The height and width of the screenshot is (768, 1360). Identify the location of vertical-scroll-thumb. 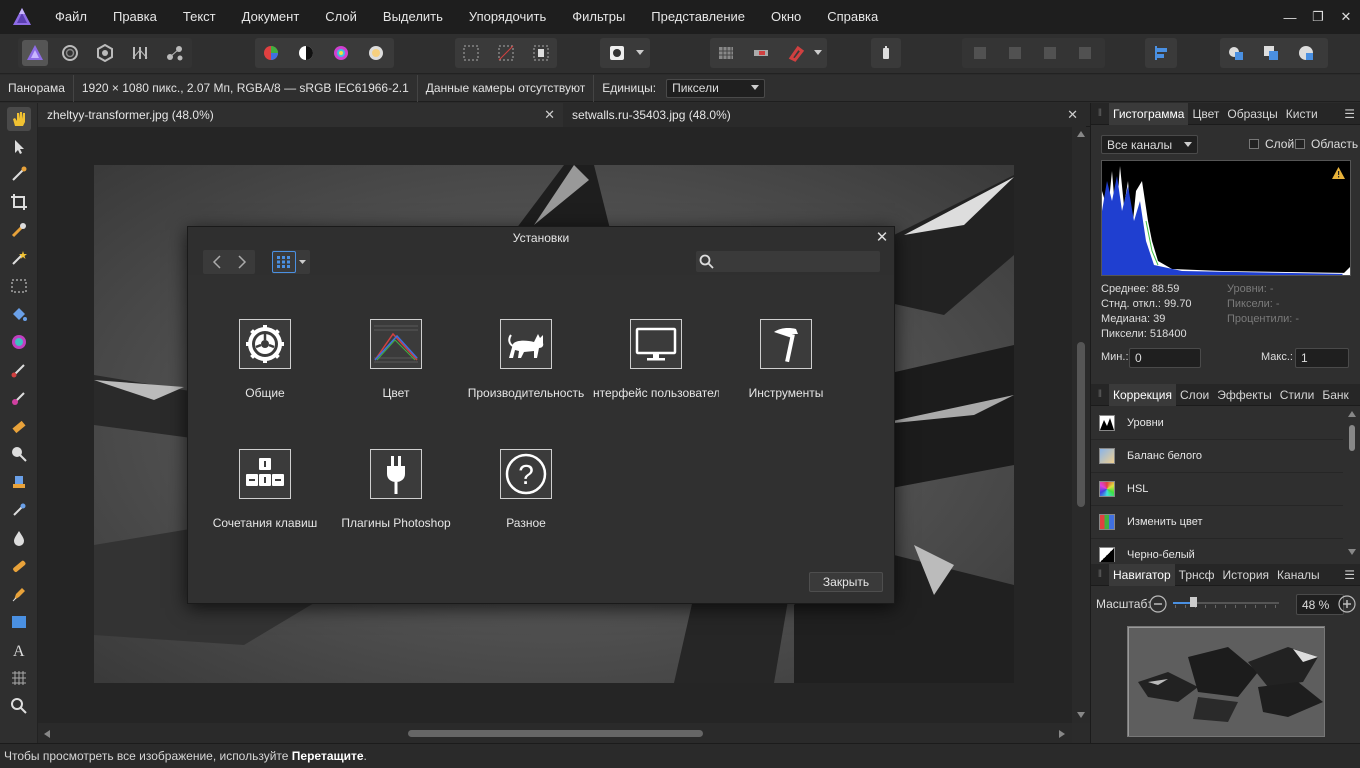
(1081, 424).